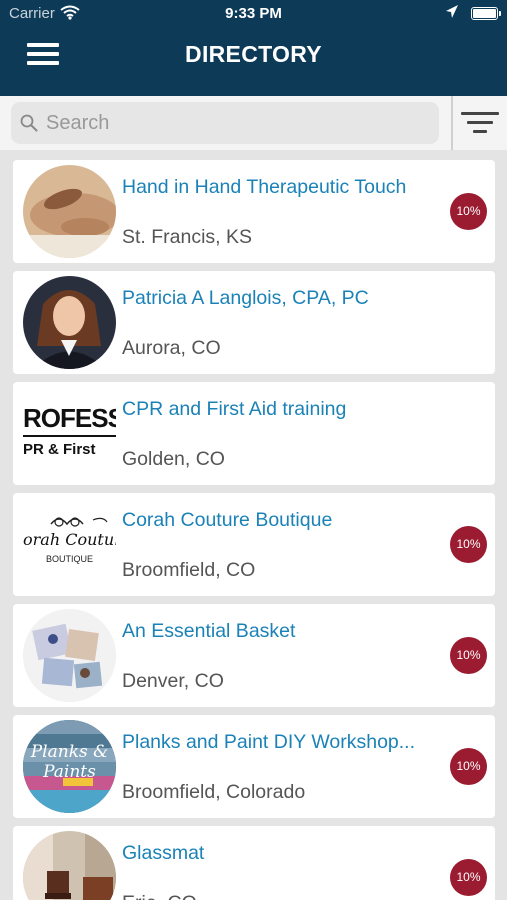  Describe the element at coordinates (452, 14) in the screenshot. I see `location-arrow-icon` at that location.